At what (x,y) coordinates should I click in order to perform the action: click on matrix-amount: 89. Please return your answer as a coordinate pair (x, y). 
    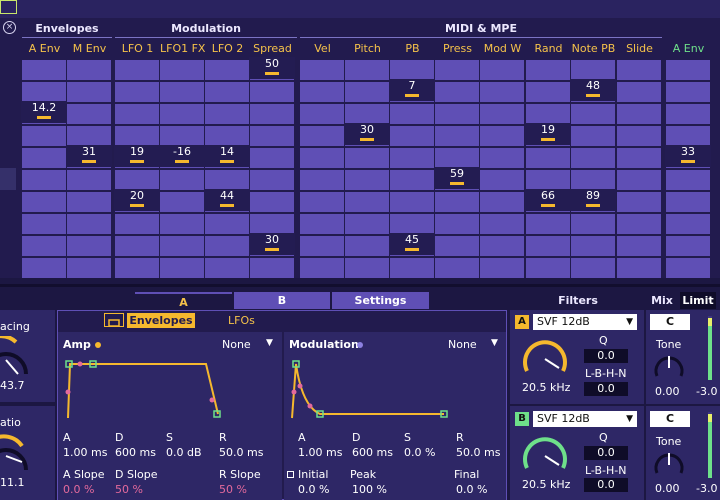
    Looking at the image, I should click on (593, 200).